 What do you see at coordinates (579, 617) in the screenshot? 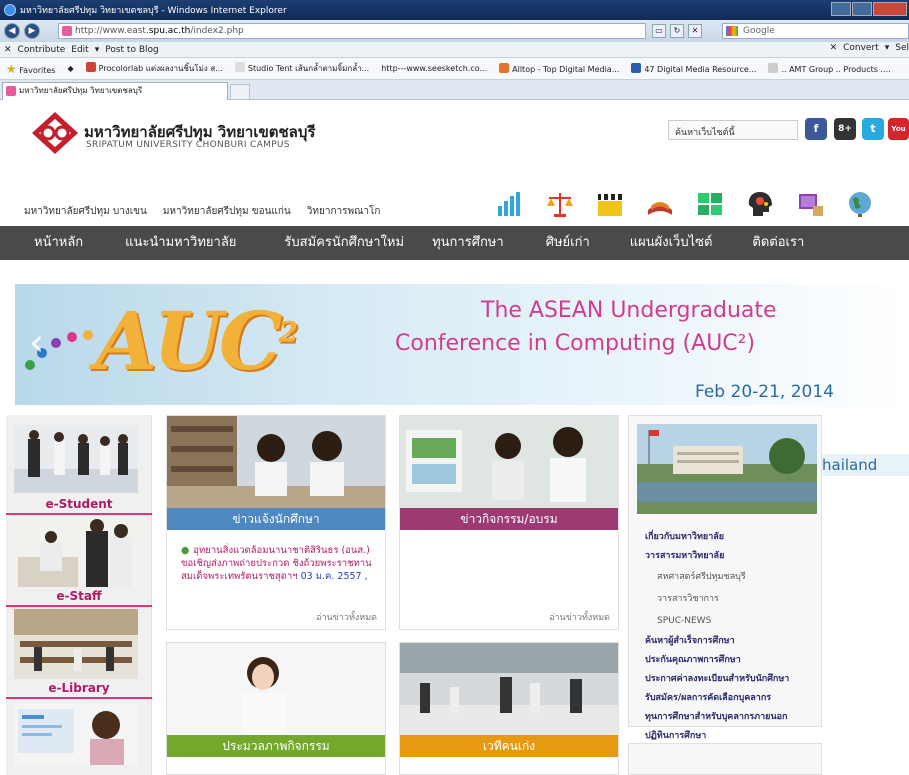
I see `read-all-activity-link: อ่านข่าวทั้งหมด` at bounding box center [579, 617].